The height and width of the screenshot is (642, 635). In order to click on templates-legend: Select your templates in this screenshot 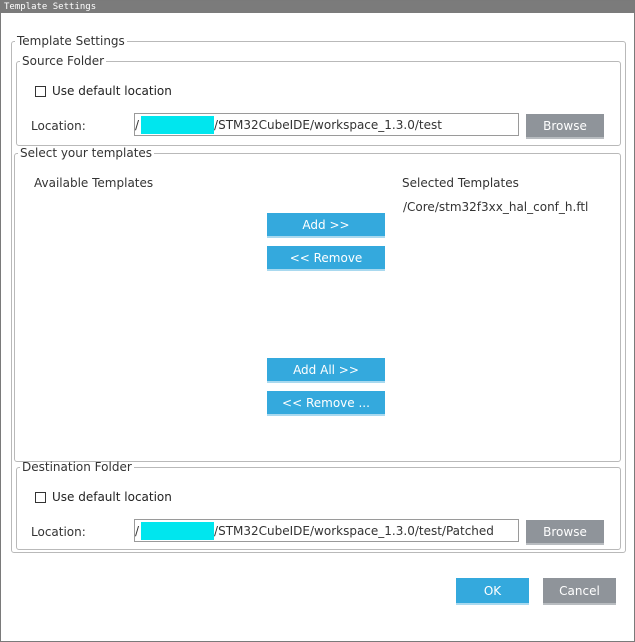, I will do `click(86, 153)`.